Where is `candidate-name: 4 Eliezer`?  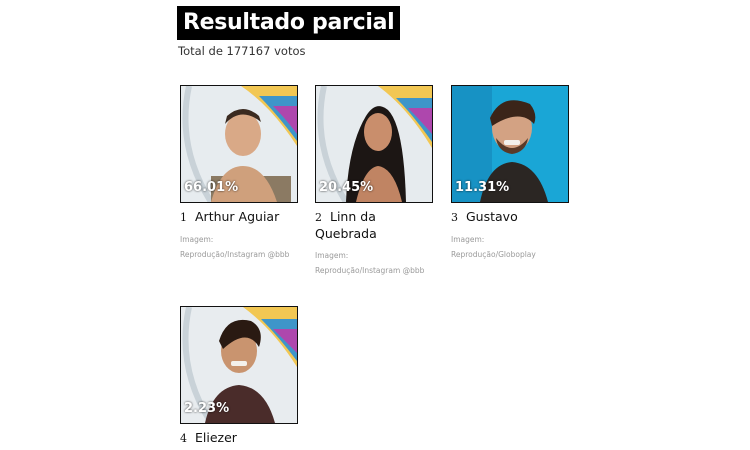 candidate-name: 4 Eliezer is located at coordinates (239, 438).